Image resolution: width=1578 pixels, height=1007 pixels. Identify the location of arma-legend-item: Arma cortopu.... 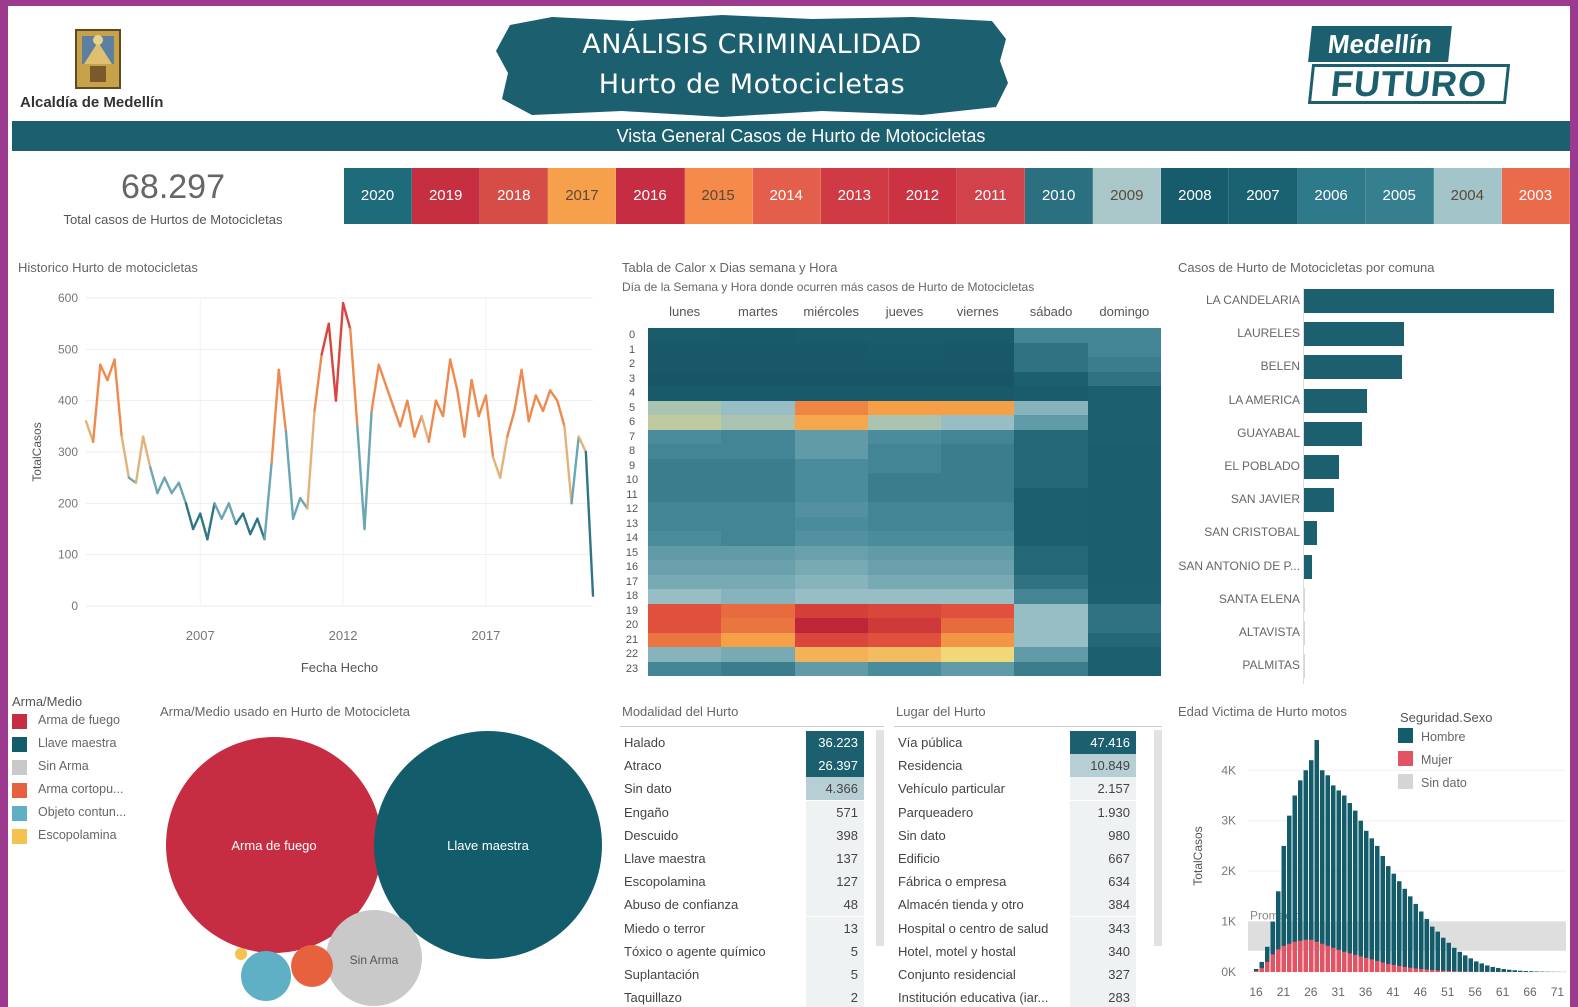
(82, 791).